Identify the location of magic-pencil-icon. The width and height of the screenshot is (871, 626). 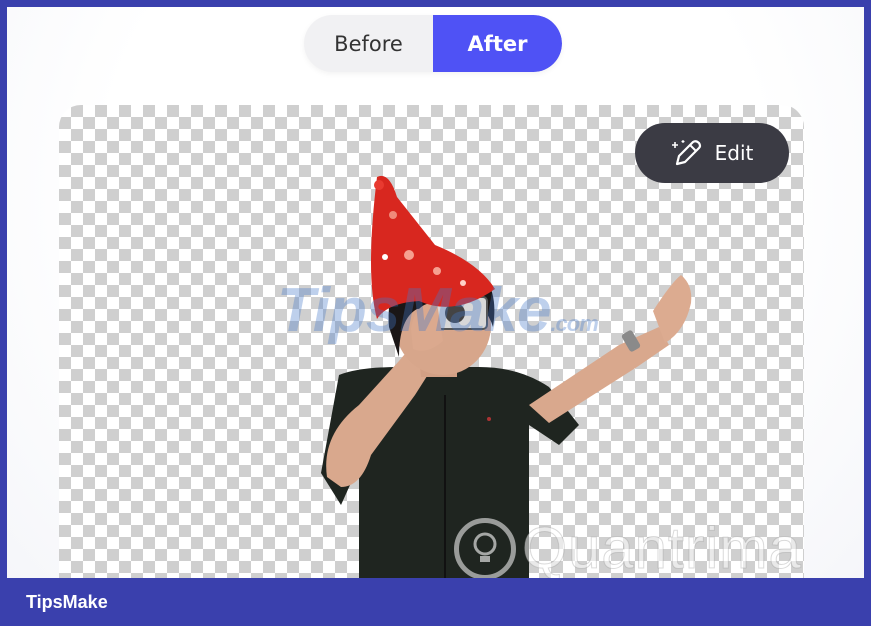
(688, 153).